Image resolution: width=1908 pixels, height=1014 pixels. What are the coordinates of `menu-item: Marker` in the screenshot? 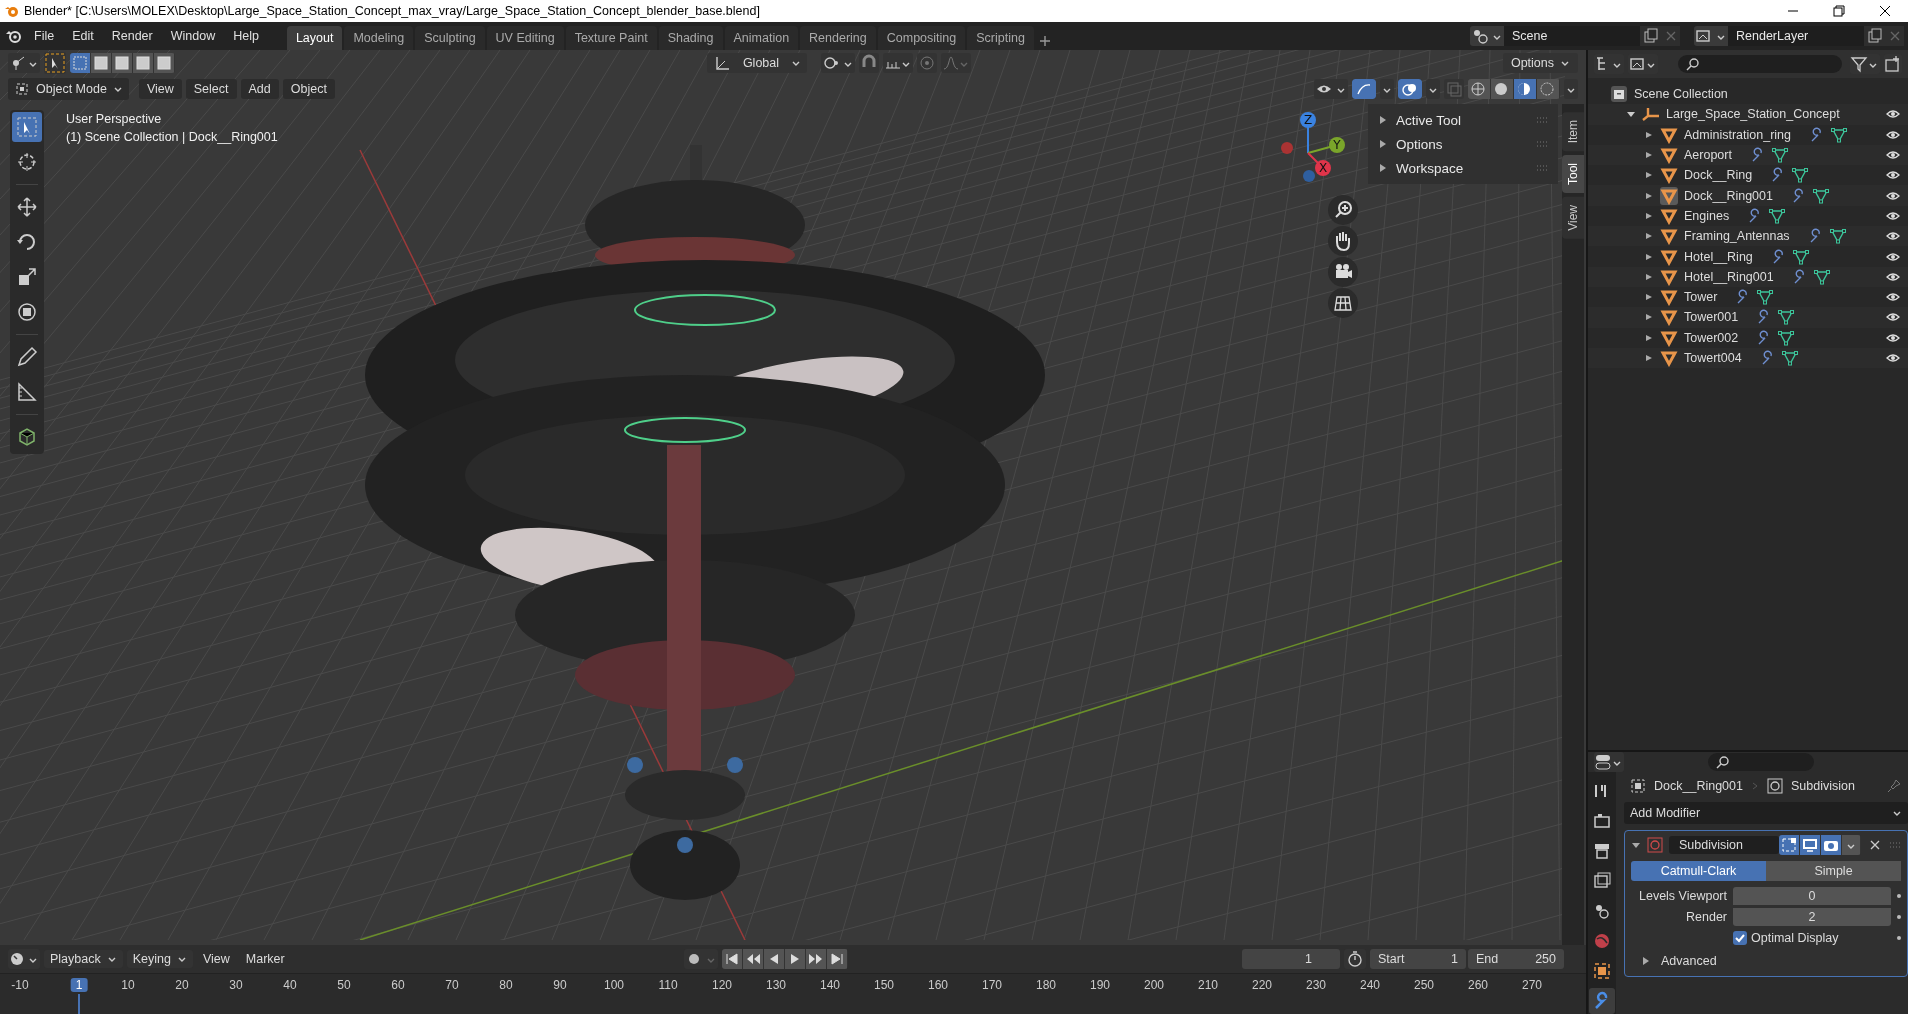 It's located at (265, 959).